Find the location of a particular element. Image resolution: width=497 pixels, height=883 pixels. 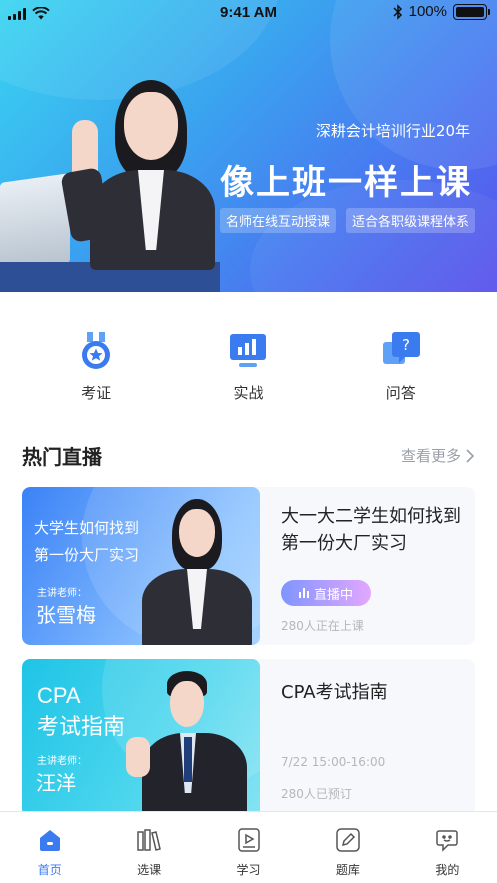

see-more-link: 查看更多 is located at coordinates (438, 455).